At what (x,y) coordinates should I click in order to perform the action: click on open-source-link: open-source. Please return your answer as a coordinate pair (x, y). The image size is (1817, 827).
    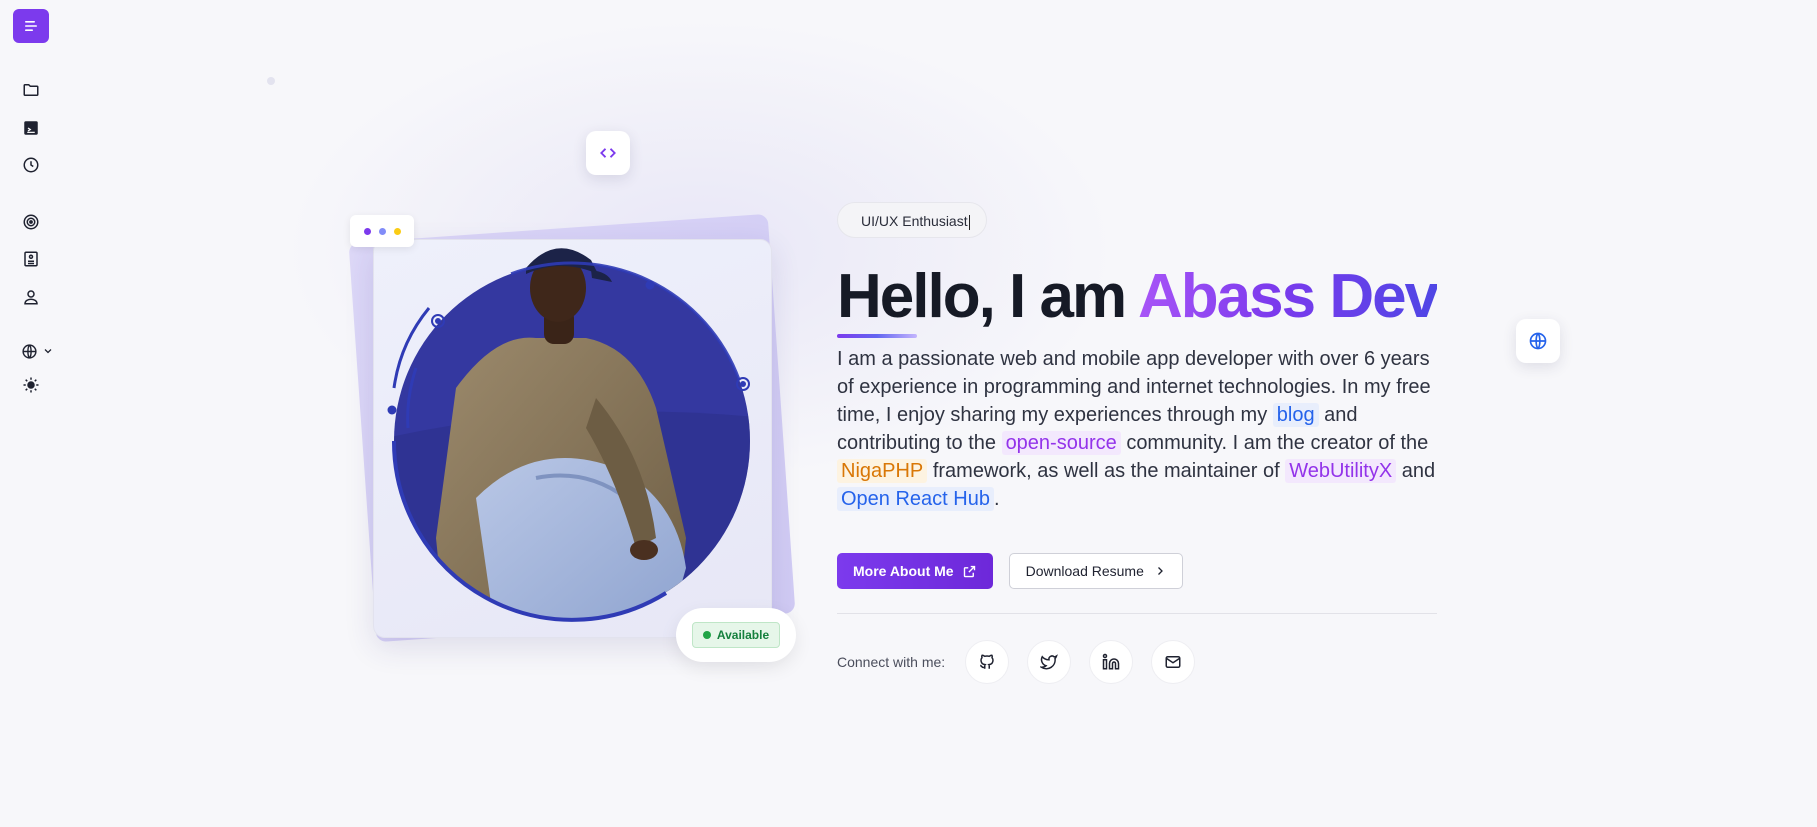
    Looking at the image, I should click on (1061, 443).